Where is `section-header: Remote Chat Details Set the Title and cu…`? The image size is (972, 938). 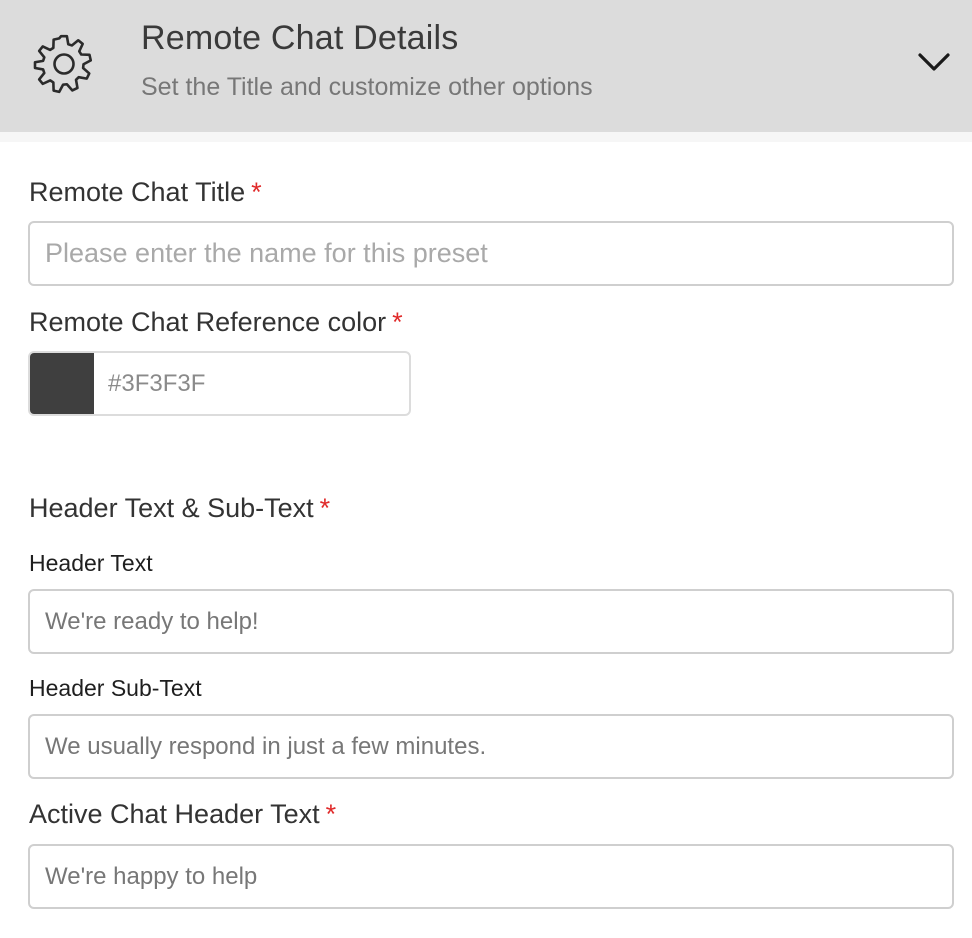
section-header: Remote Chat Details Set the Title and cu… is located at coordinates (486, 66).